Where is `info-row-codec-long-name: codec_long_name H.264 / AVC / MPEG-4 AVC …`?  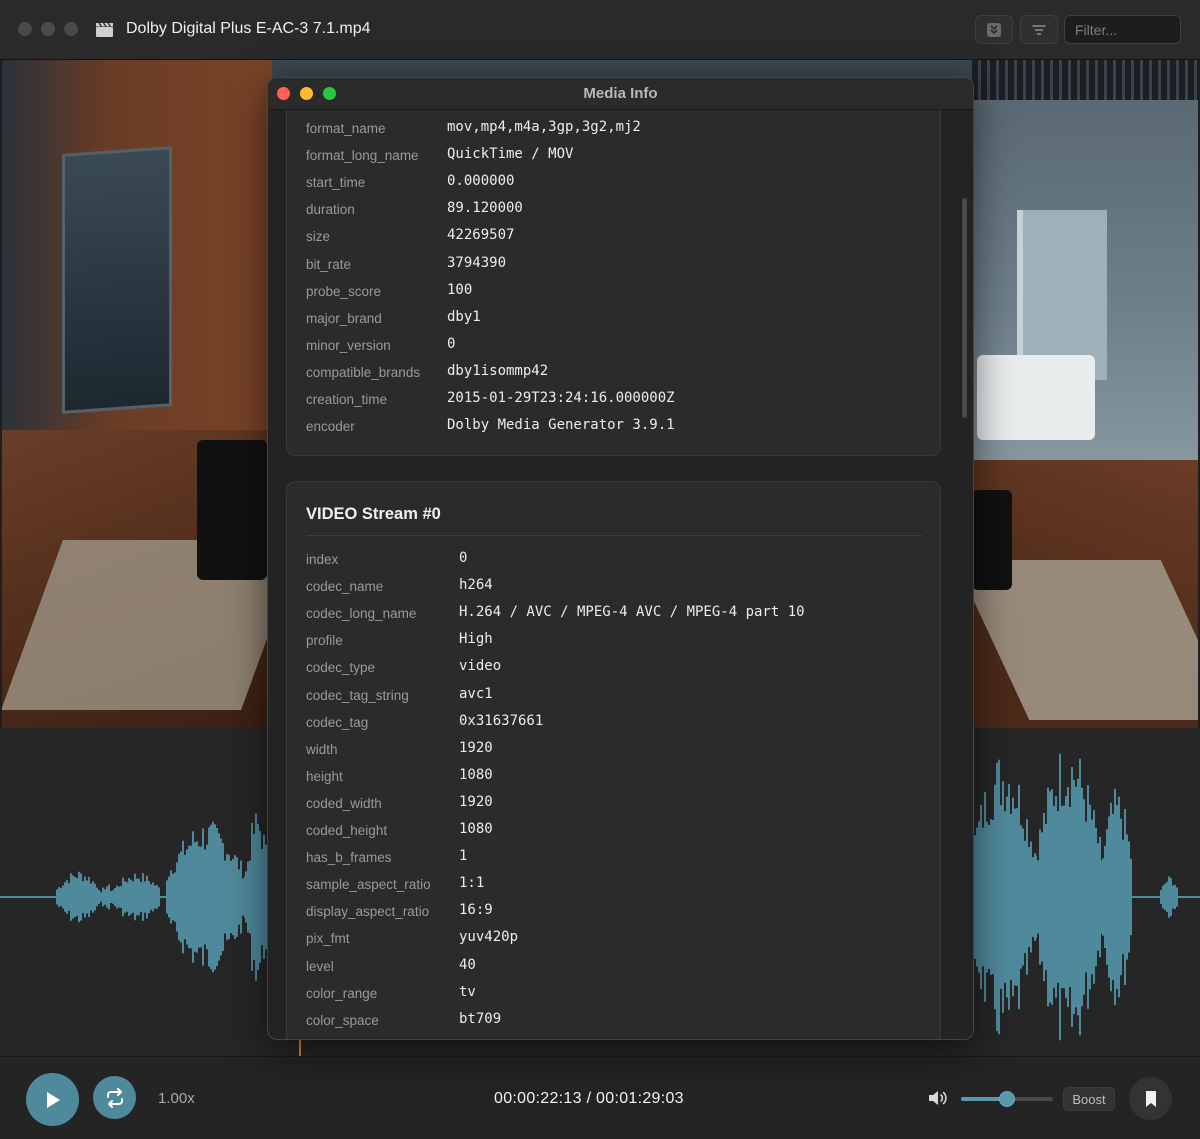 info-row-codec-long-name: codec_long_name H.264 / AVC / MPEG-4 AVC … is located at coordinates (616, 614).